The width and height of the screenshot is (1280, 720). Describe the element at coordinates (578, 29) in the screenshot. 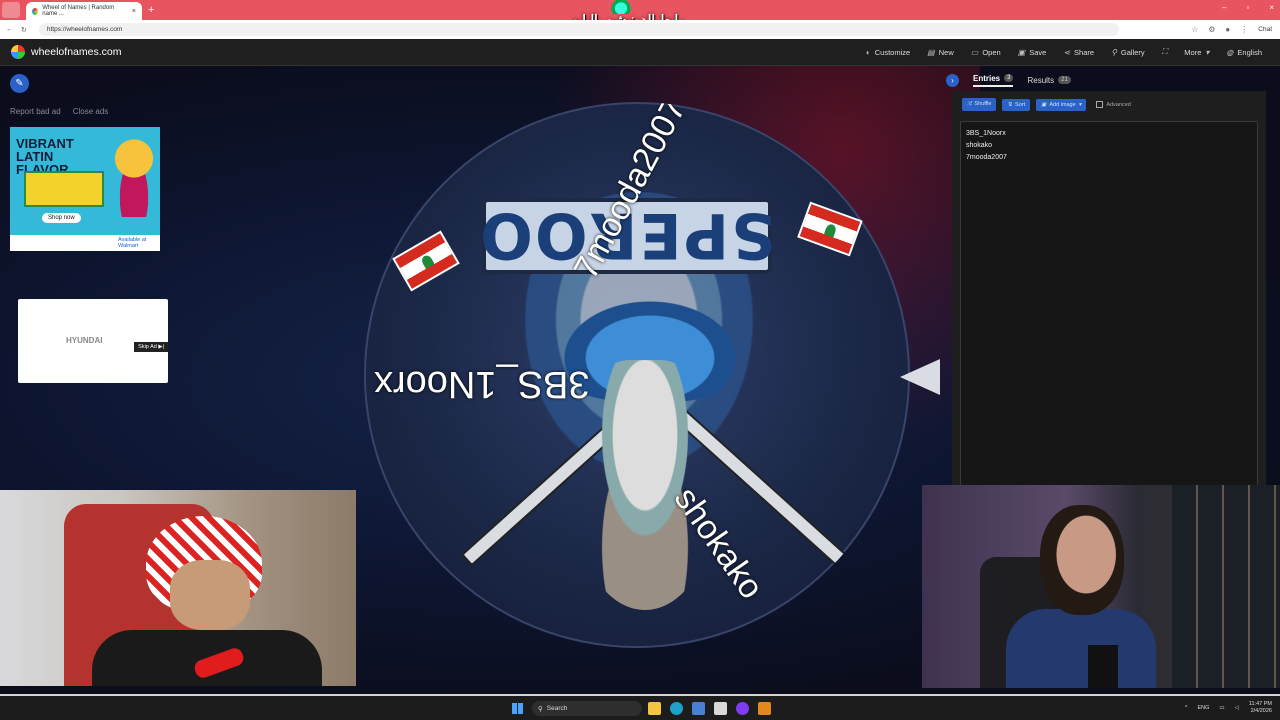

I see `url-field: https://wheelofnames.com` at that location.